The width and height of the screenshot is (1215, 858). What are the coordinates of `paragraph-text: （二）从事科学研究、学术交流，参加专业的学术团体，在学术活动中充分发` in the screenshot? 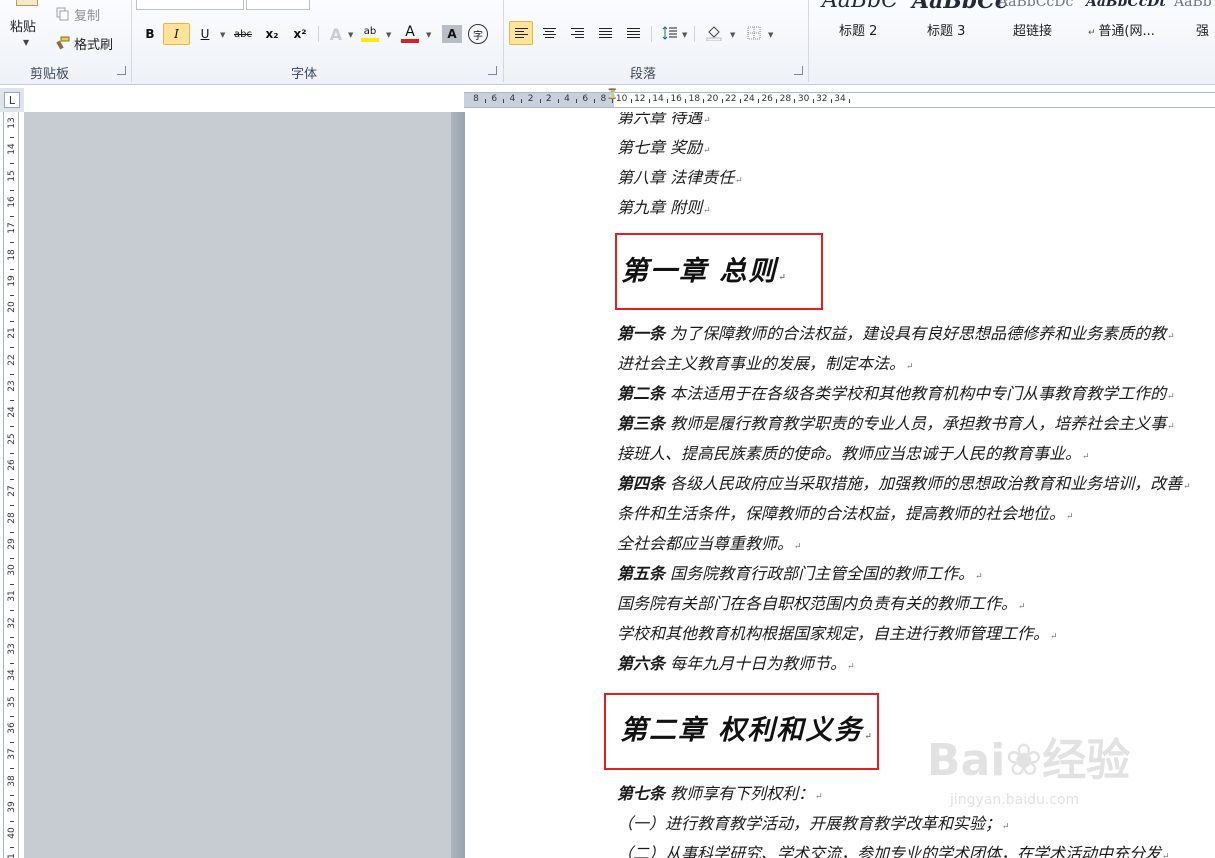 It's located at (889, 851).